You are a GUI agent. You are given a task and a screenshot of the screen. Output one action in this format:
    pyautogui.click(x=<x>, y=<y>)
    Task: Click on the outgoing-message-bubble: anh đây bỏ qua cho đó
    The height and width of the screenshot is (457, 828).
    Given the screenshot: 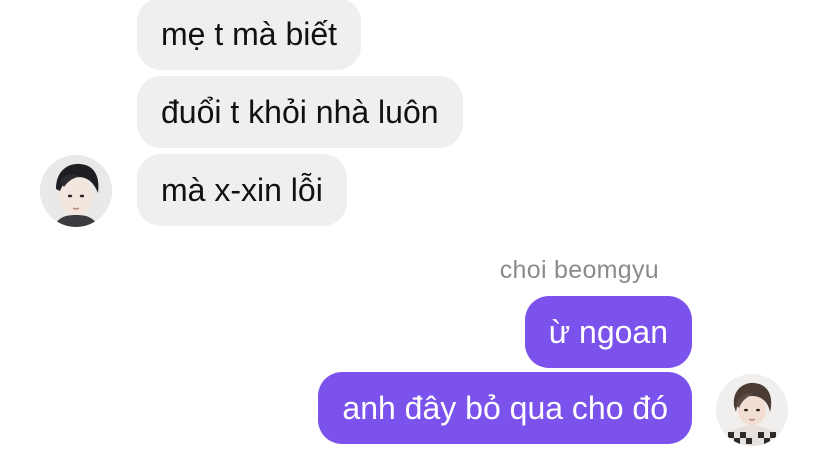 What is the action you would take?
    pyautogui.click(x=505, y=408)
    